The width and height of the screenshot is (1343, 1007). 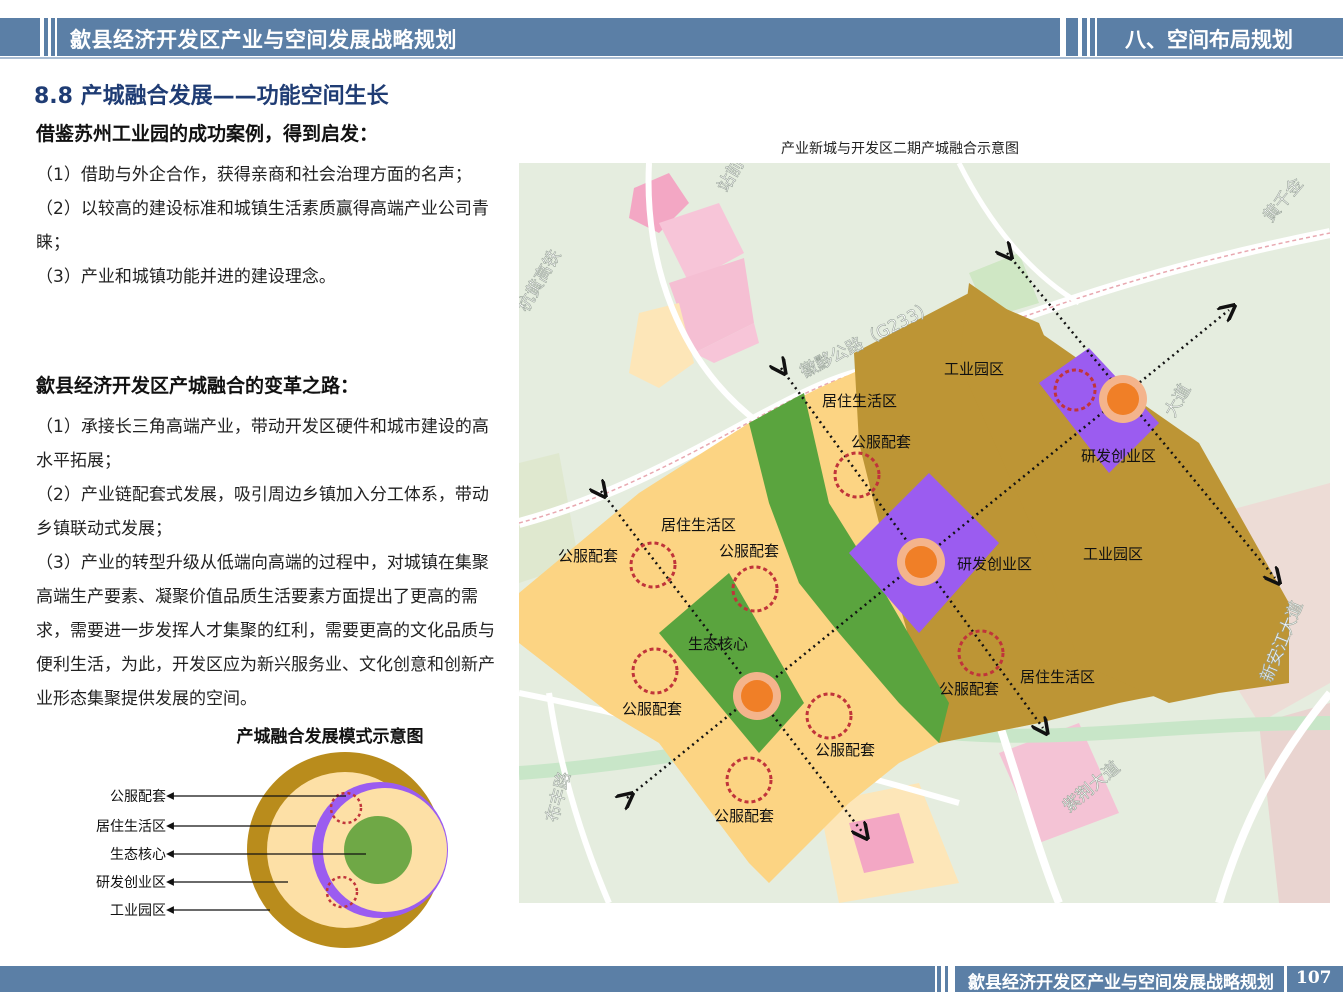 What do you see at coordinates (330, 737) in the screenshot?
I see `diagram-title: 产城融合发展模式示意图` at bounding box center [330, 737].